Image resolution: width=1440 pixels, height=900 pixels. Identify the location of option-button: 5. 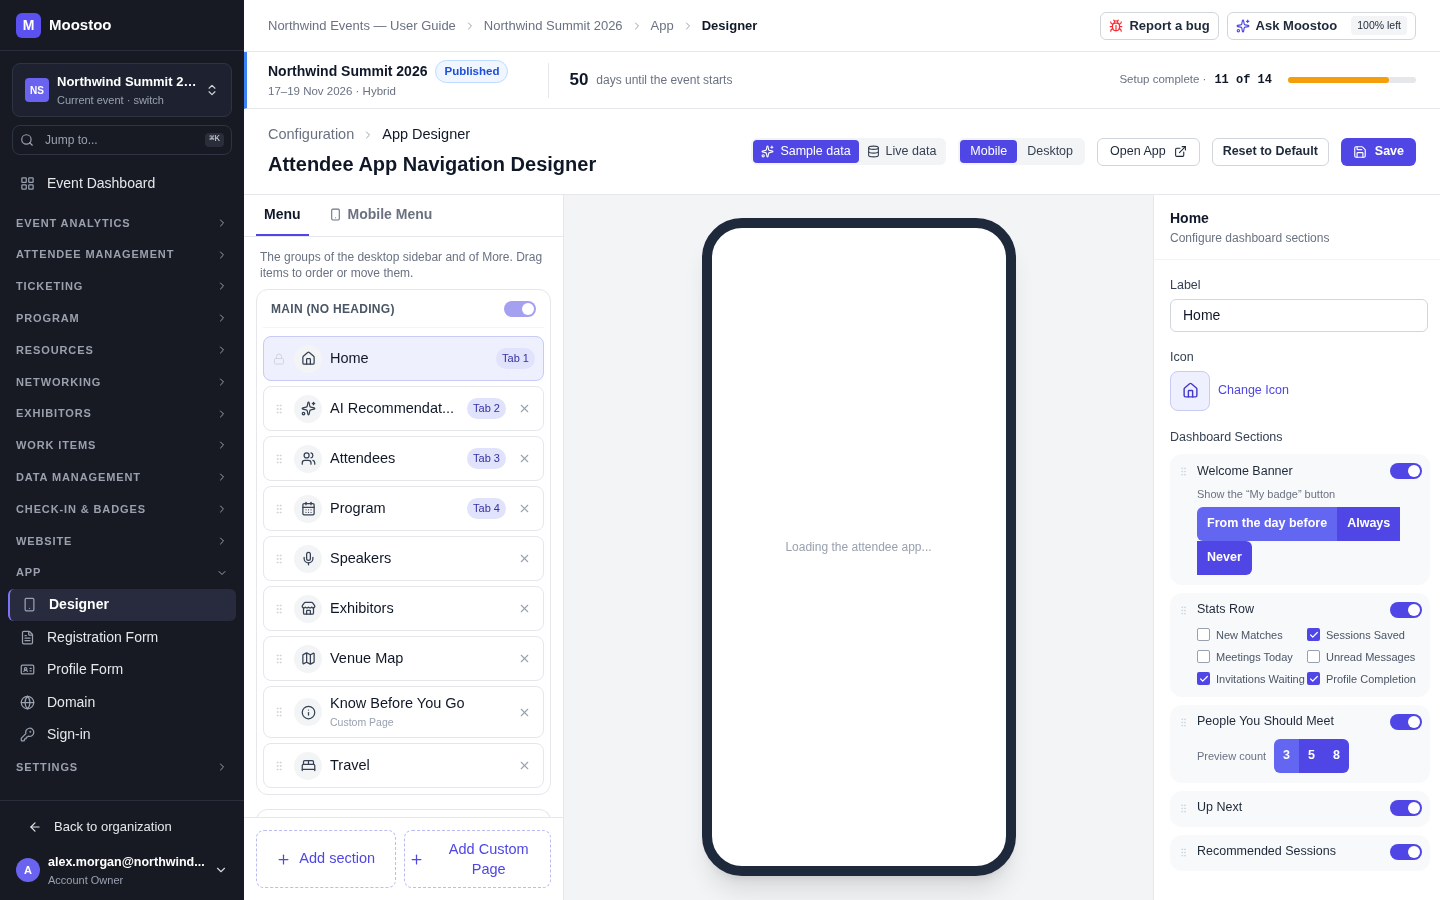
(1312, 755).